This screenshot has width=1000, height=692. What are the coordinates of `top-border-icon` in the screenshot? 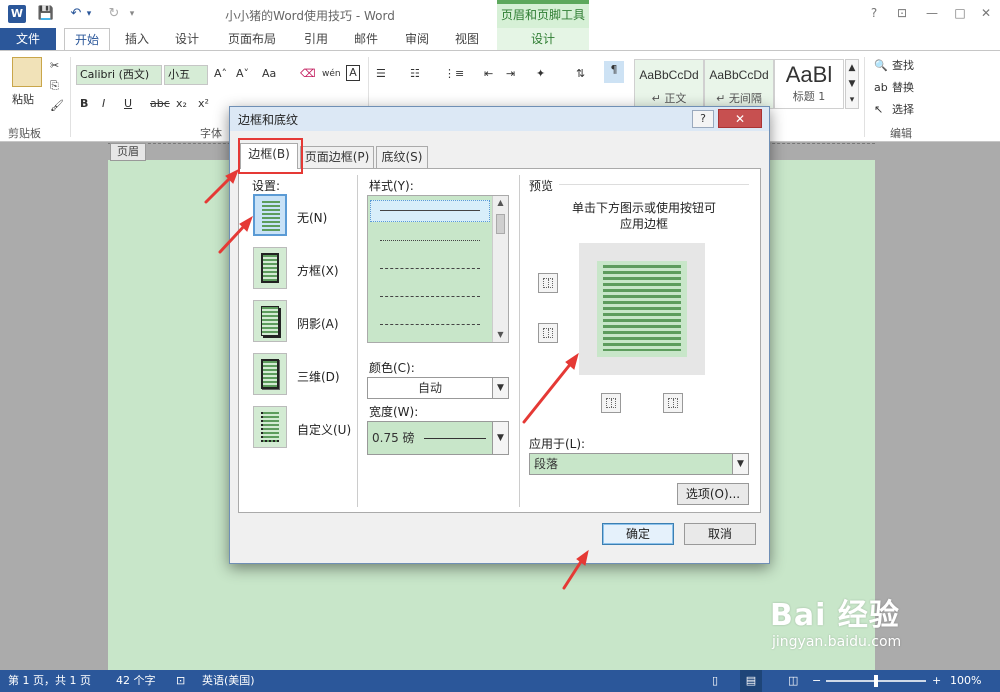 It's located at (548, 283).